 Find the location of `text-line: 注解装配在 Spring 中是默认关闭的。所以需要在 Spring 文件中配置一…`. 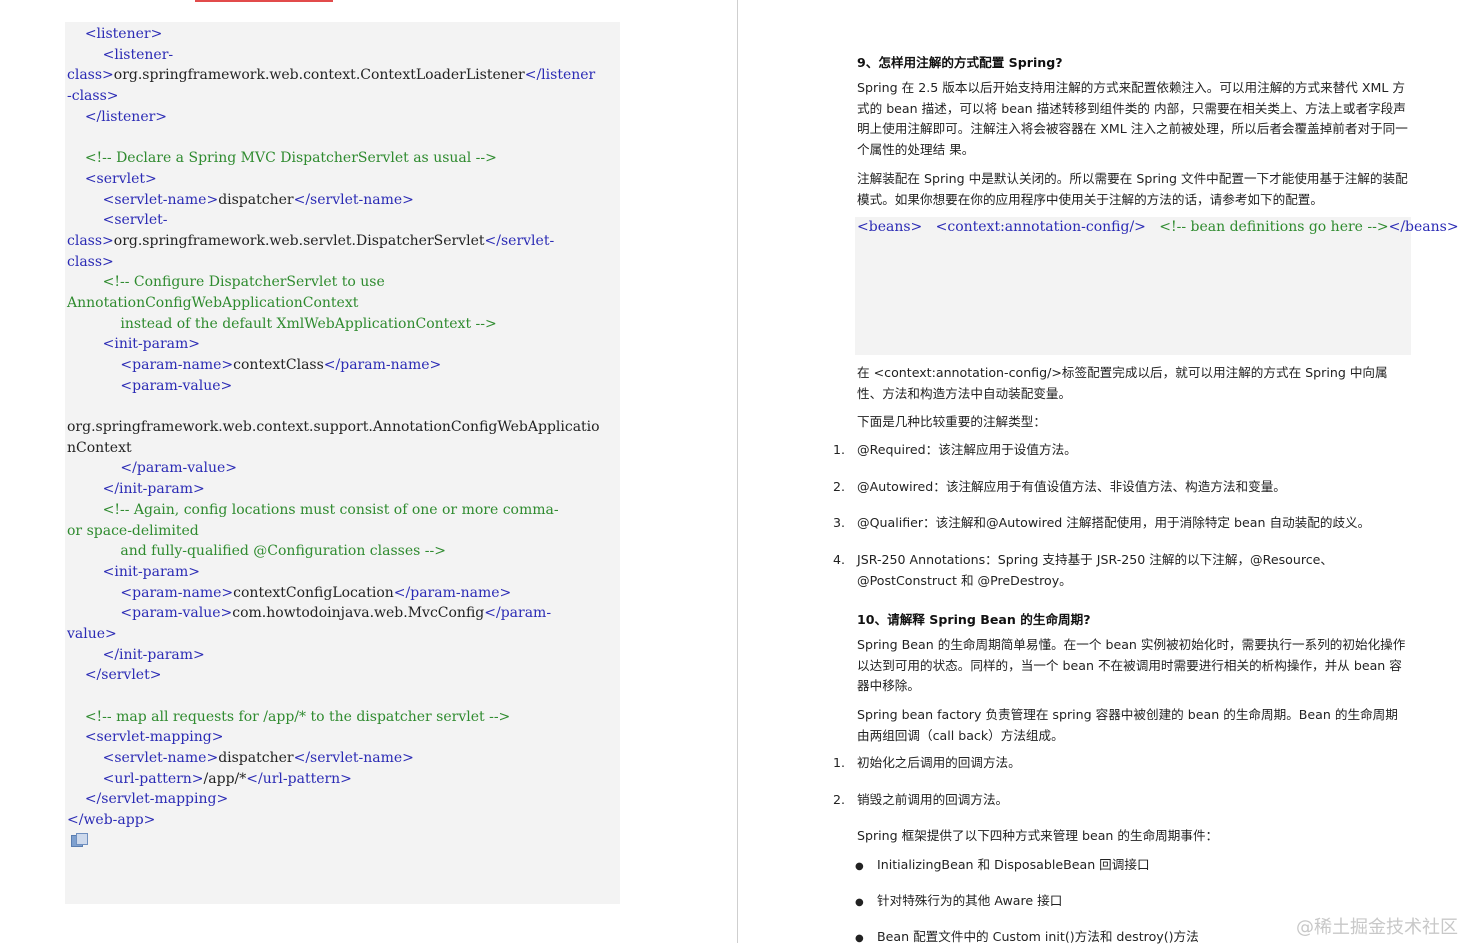

text-line: 注解装配在 Spring 中是默认关闭的。所以需要在 Spring 文件中配置一… is located at coordinates (1132, 178).